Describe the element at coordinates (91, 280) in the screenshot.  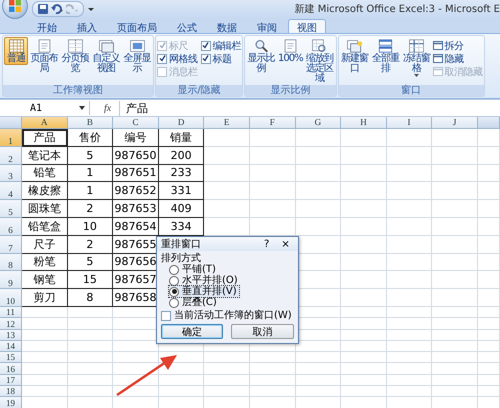
I see `table-cell: 15` at that location.